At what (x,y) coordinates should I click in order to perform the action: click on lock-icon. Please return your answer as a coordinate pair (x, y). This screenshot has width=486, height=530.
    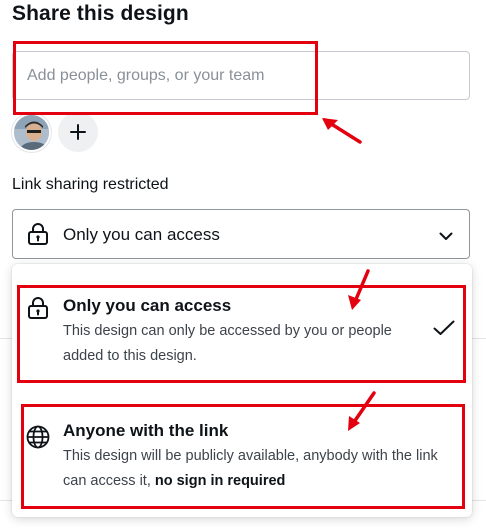
    Looking at the image, I should click on (38, 236).